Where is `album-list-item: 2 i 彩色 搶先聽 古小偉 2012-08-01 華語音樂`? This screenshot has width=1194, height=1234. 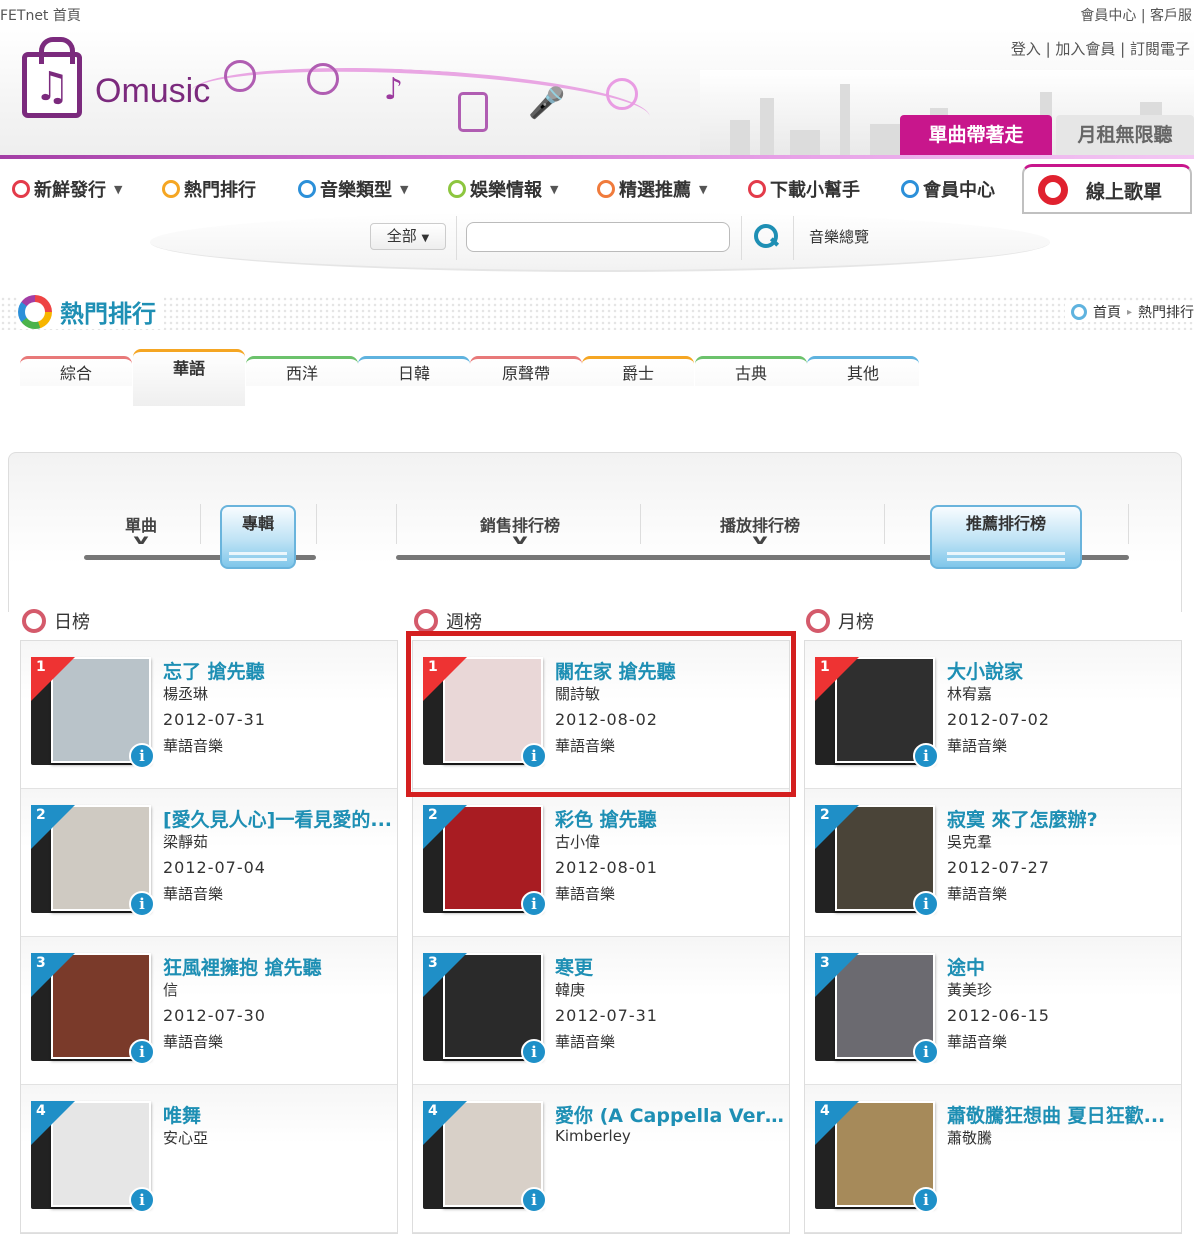 album-list-item: 2 i 彩色 搶先聽 古小偉 2012-08-01 華語音樂 is located at coordinates (601, 863).